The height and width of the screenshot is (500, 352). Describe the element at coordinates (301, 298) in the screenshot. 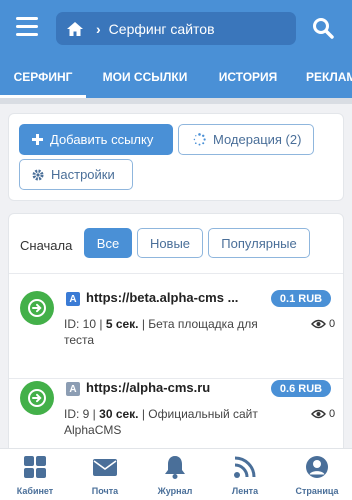

I see `price-badge: 0.1 RUB` at that location.